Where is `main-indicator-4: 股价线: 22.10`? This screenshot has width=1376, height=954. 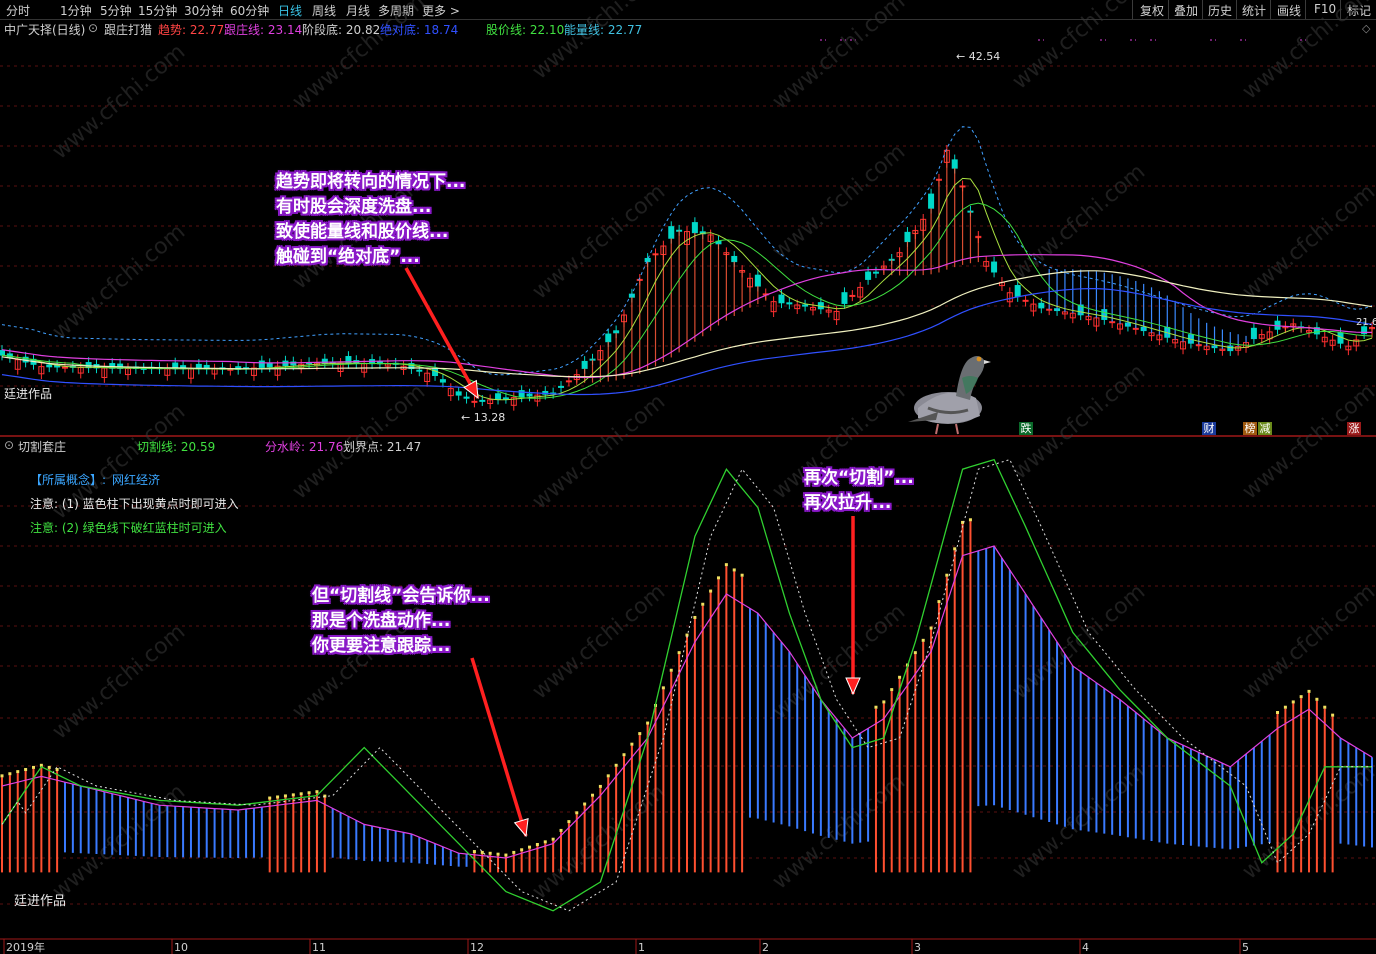 main-indicator-4: 股价线: 22.10 is located at coordinates (525, 30).